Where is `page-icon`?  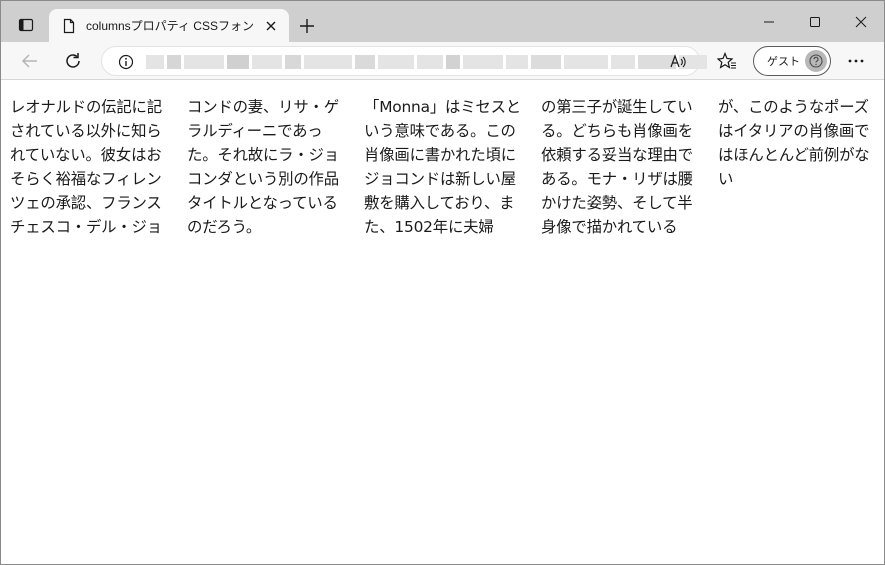 page-icon is located at coordinates (69, 25).